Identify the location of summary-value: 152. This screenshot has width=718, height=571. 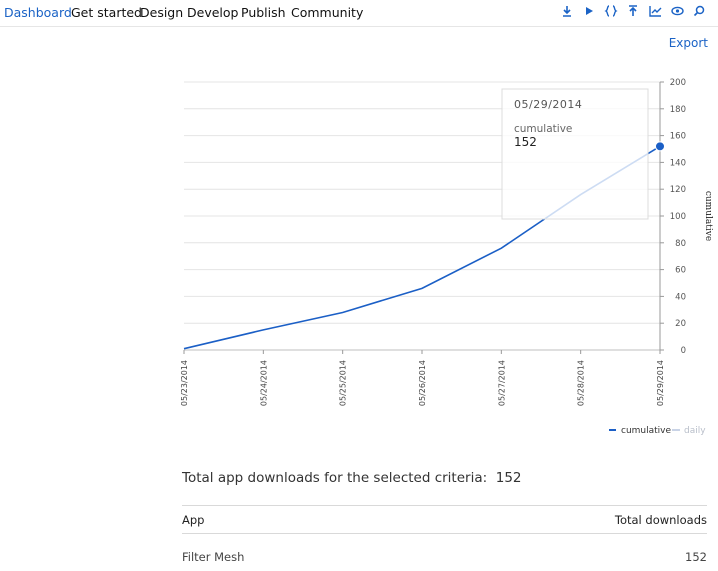
(508, 478).